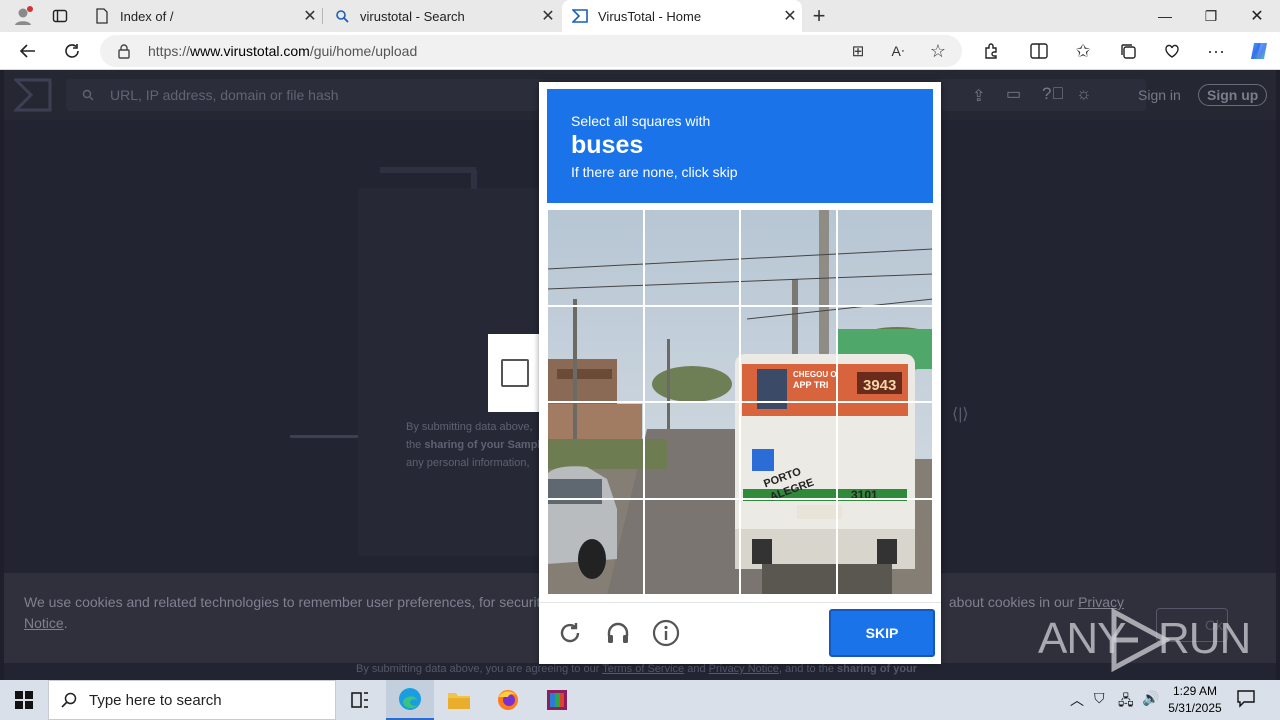  I want to click on edge-taskbar-icon, so click(410, 700).